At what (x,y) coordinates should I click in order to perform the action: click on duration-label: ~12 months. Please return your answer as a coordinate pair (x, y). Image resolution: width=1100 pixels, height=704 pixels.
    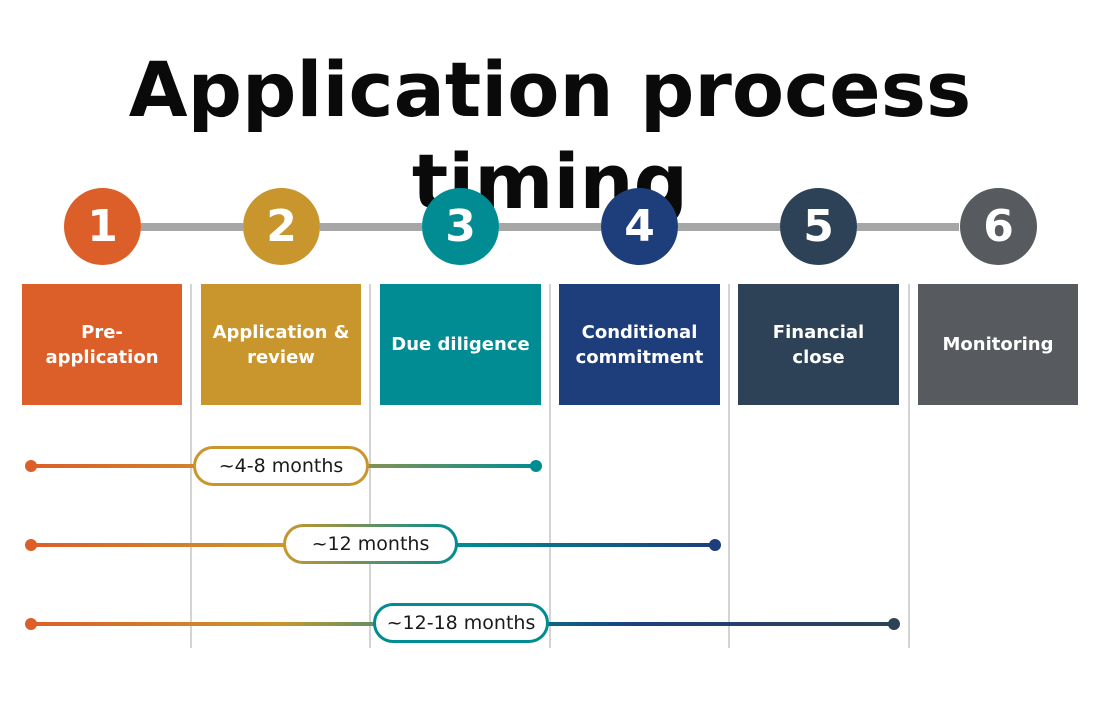
    Looking at the image, I should click on (370, 544).